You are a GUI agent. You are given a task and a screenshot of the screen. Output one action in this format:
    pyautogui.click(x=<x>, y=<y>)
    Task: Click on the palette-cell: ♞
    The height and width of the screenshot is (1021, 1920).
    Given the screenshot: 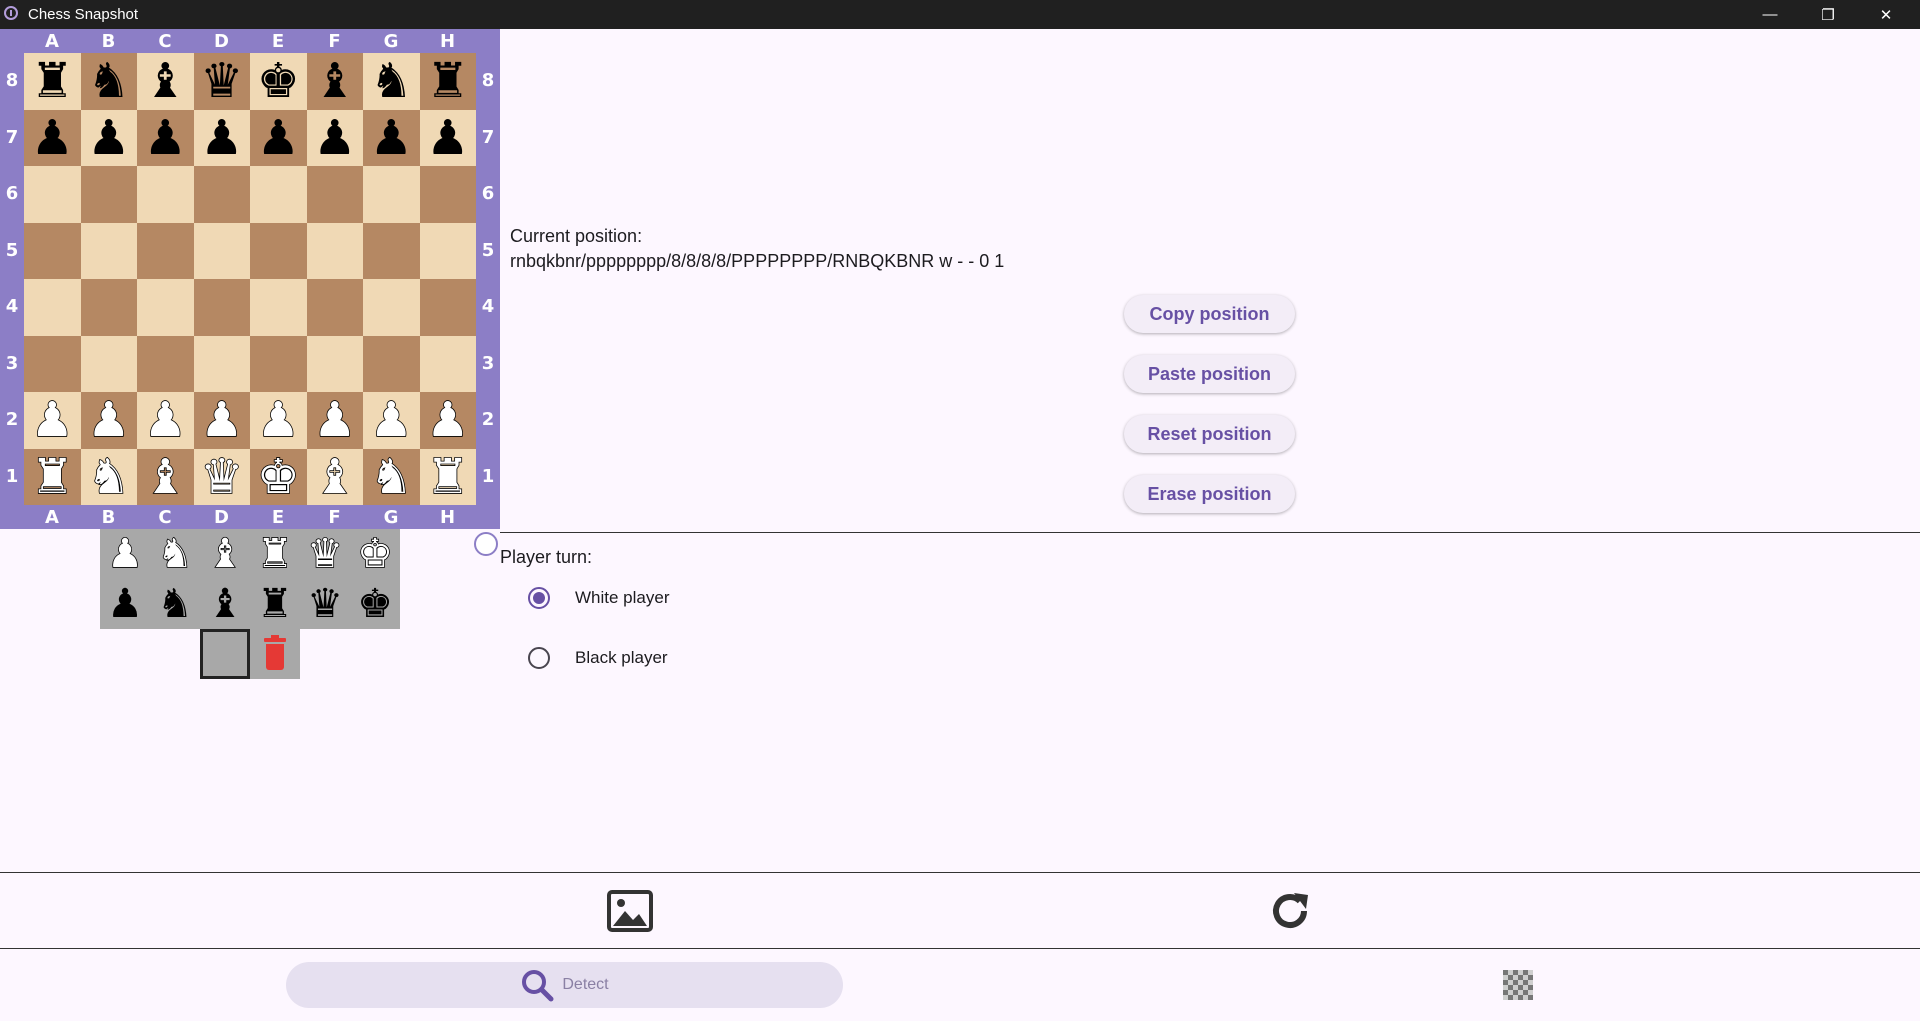 What is the action you would take?
    pyautogui.click(x=175, y=604)
    